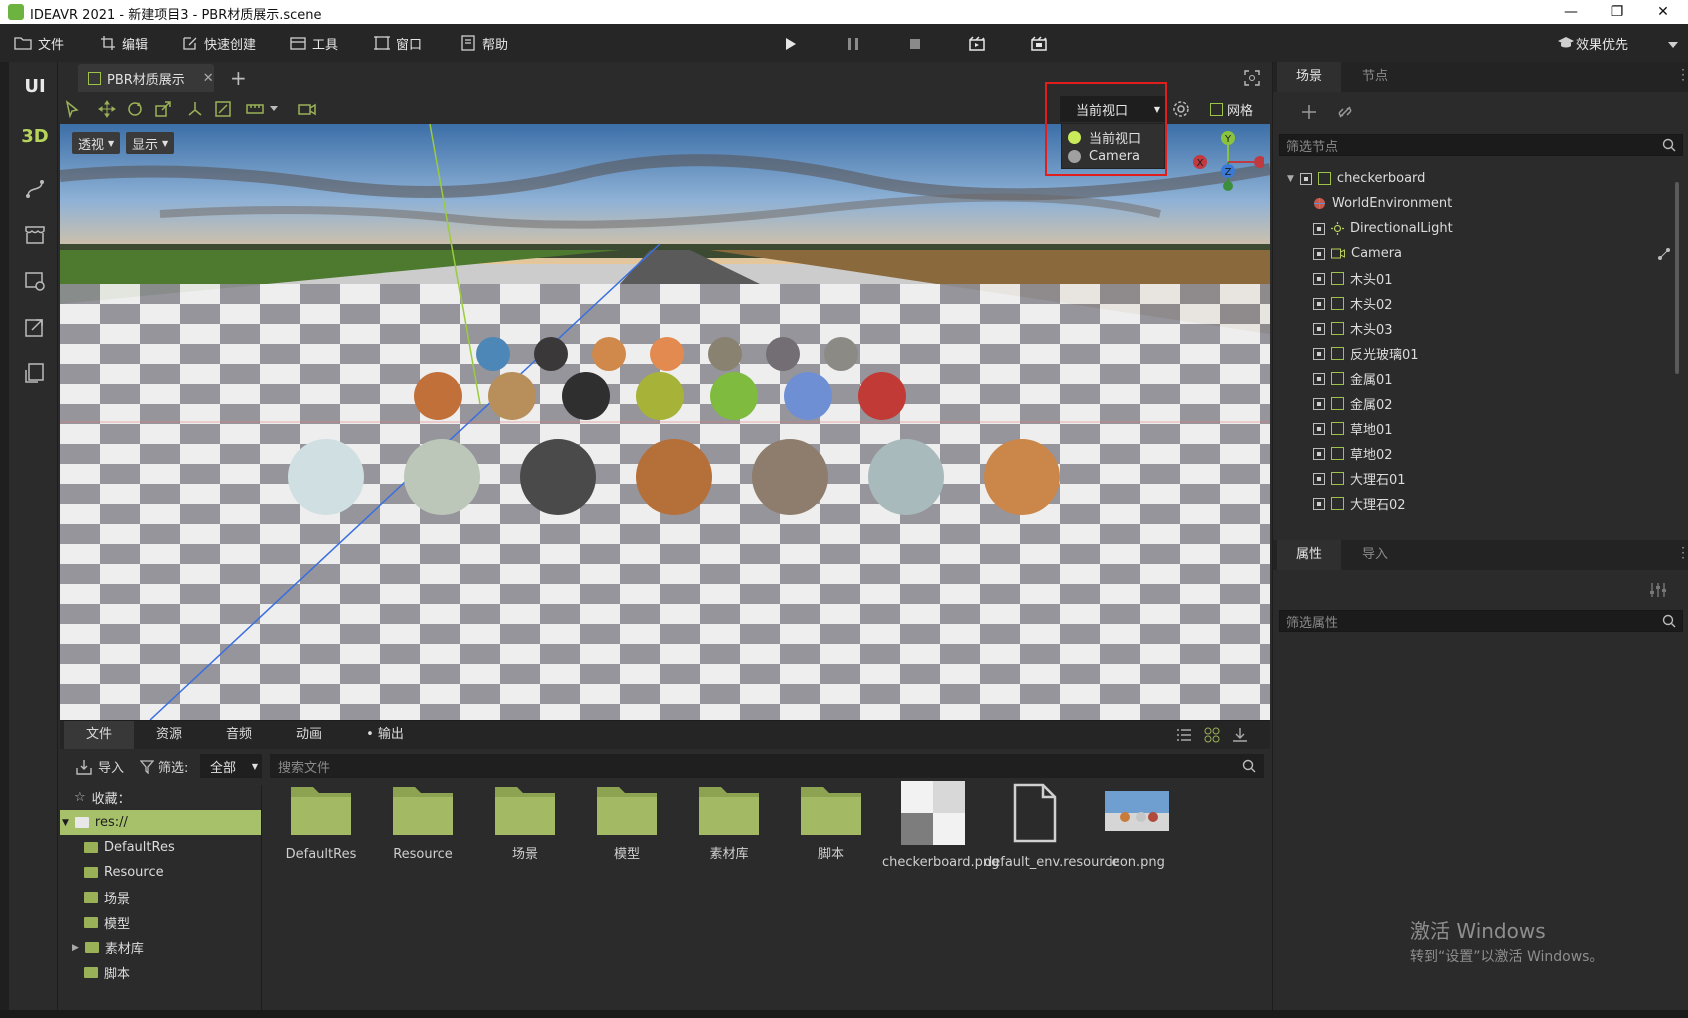  What do you see at coordinates (915, 44) in the screenshot?
I see `stop-icon` at bounding box center [915, 44].